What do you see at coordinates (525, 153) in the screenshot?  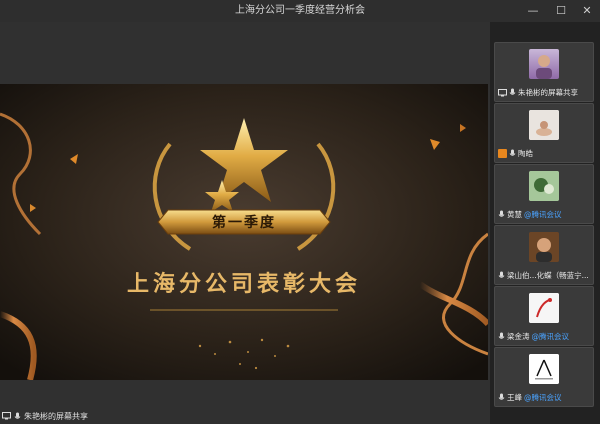 I see `participant-name: 陶皓` at bounding box center [525, 153].